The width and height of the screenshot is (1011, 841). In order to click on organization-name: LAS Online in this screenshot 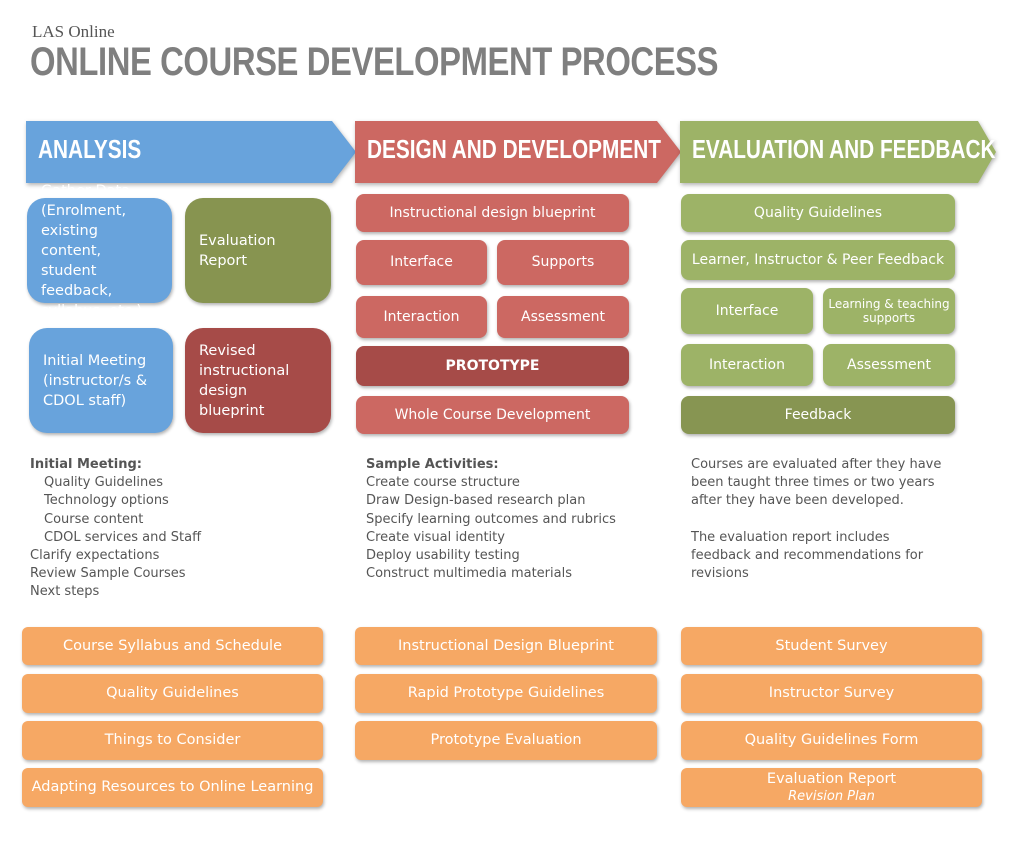, I will do `click(73, 31)`.